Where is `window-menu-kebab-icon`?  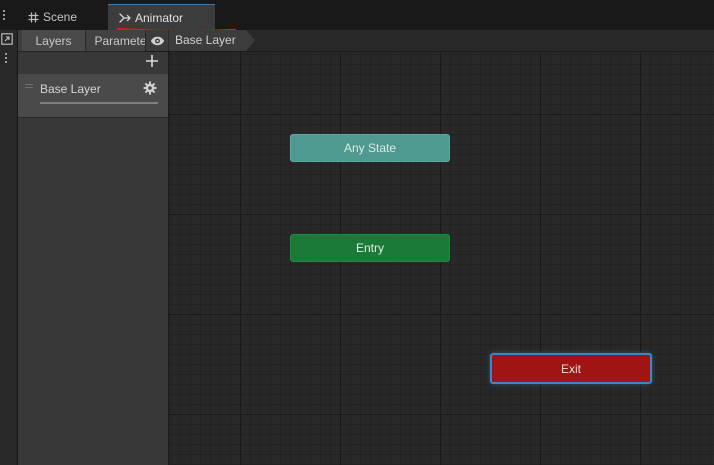 window-menu-kebab-icon is located at coordinates (4, 18).